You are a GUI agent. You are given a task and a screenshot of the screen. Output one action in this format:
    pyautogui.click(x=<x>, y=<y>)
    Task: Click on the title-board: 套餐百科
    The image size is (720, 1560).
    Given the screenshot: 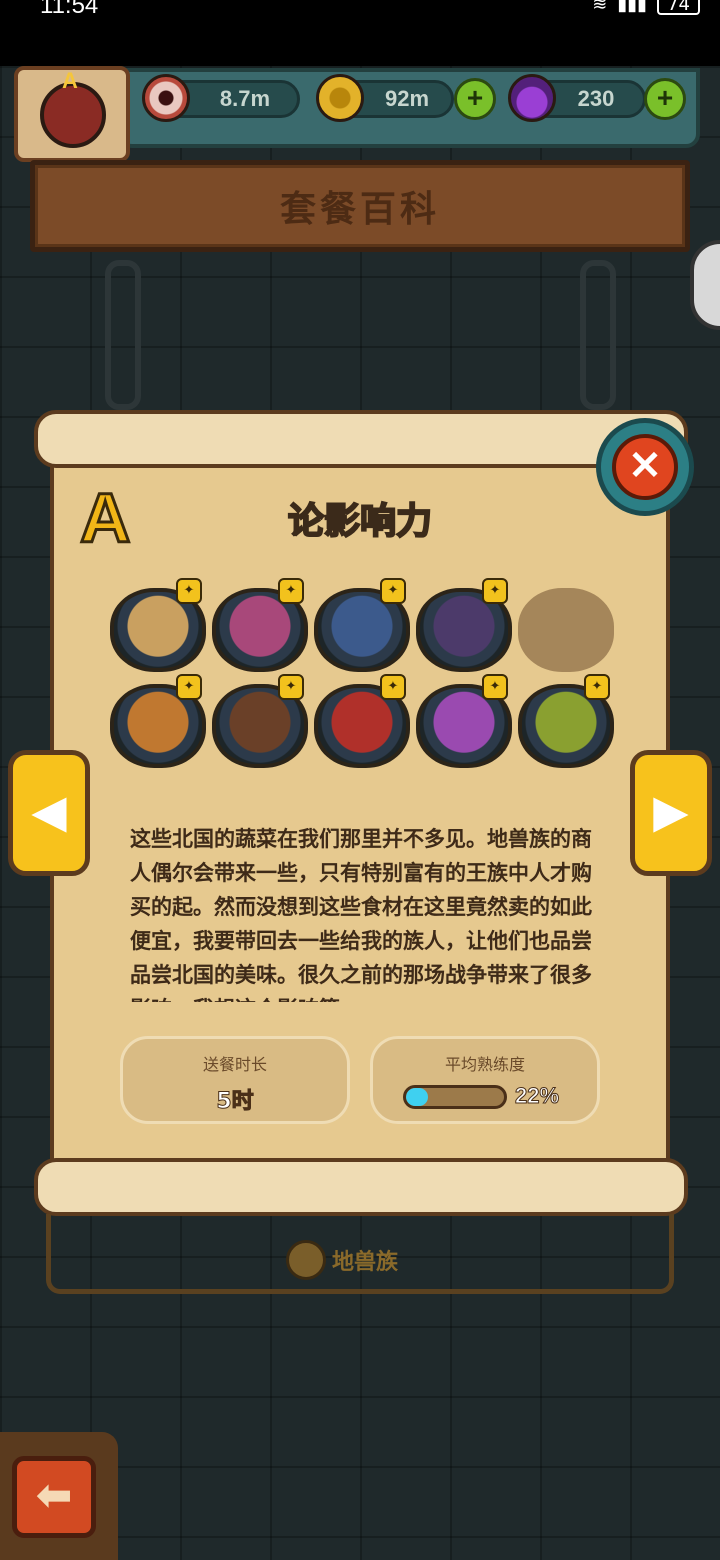 What is the action you would take?
    pyautogui.click(x=360, y=206)
    